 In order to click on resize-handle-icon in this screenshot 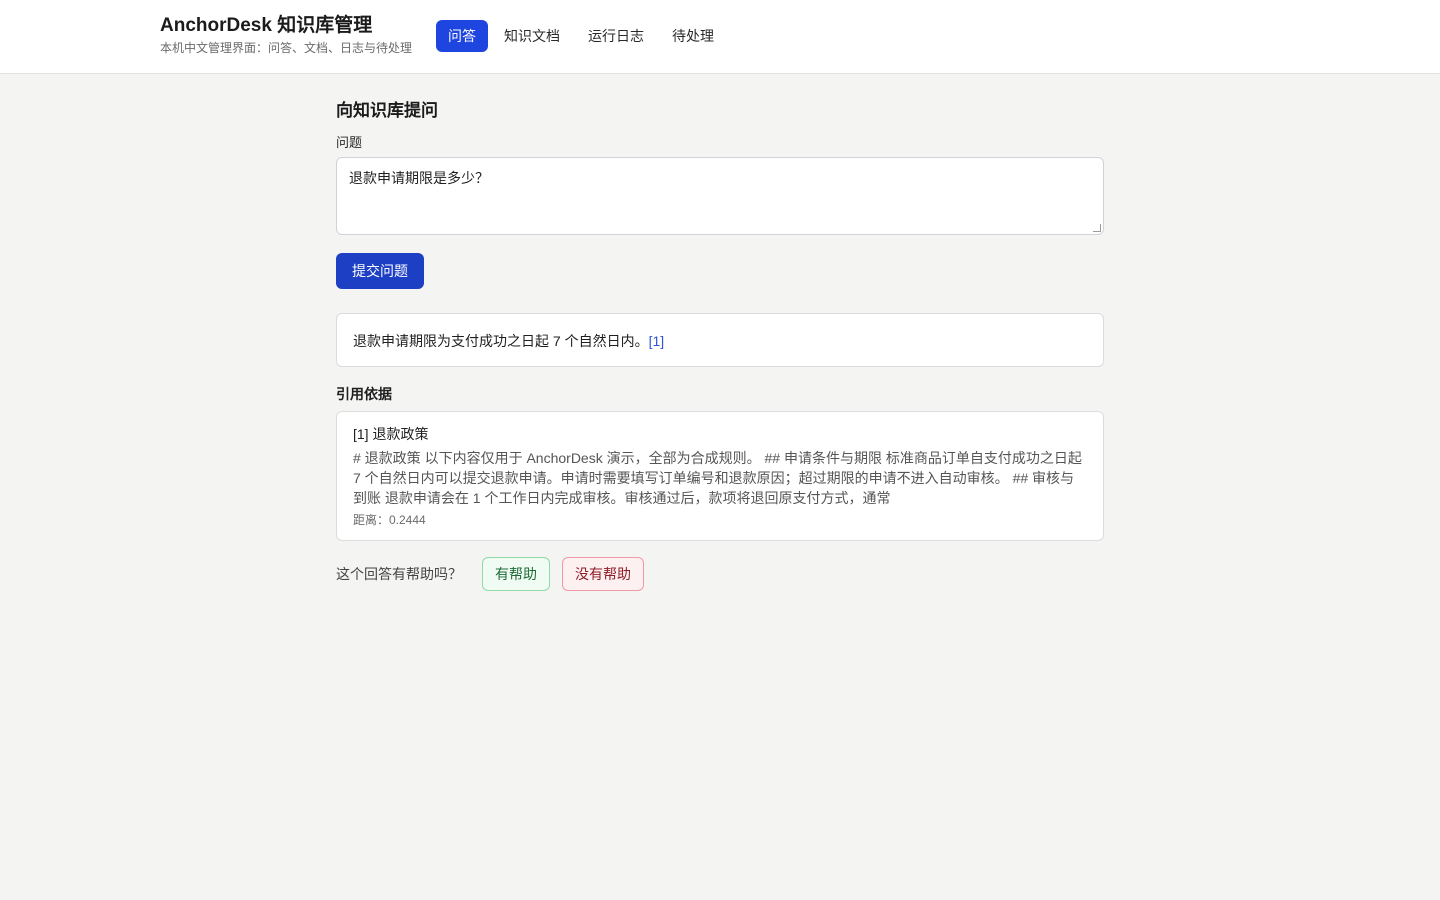, I will do `click(1097, 228)`.